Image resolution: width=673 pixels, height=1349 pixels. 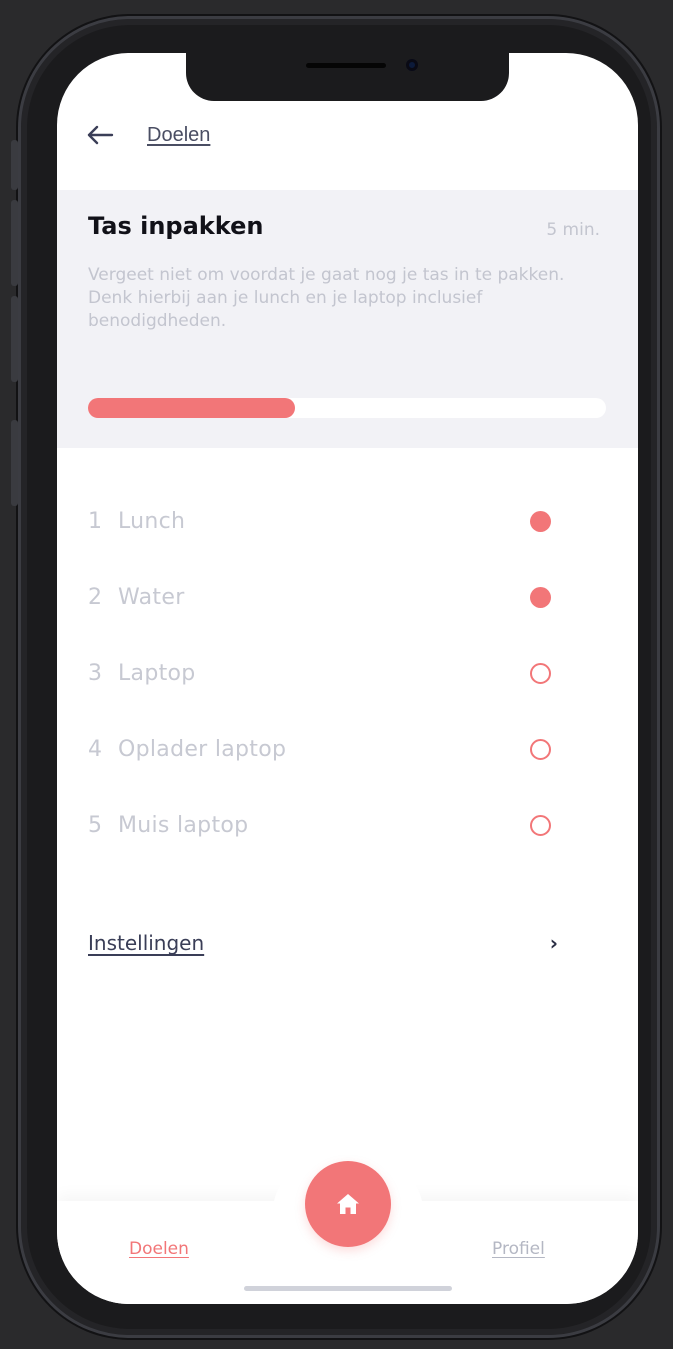 What do you see at coordinates (95, 749) in the screenshot?
I see `item-number: 4` at bounding box center [95, 749].